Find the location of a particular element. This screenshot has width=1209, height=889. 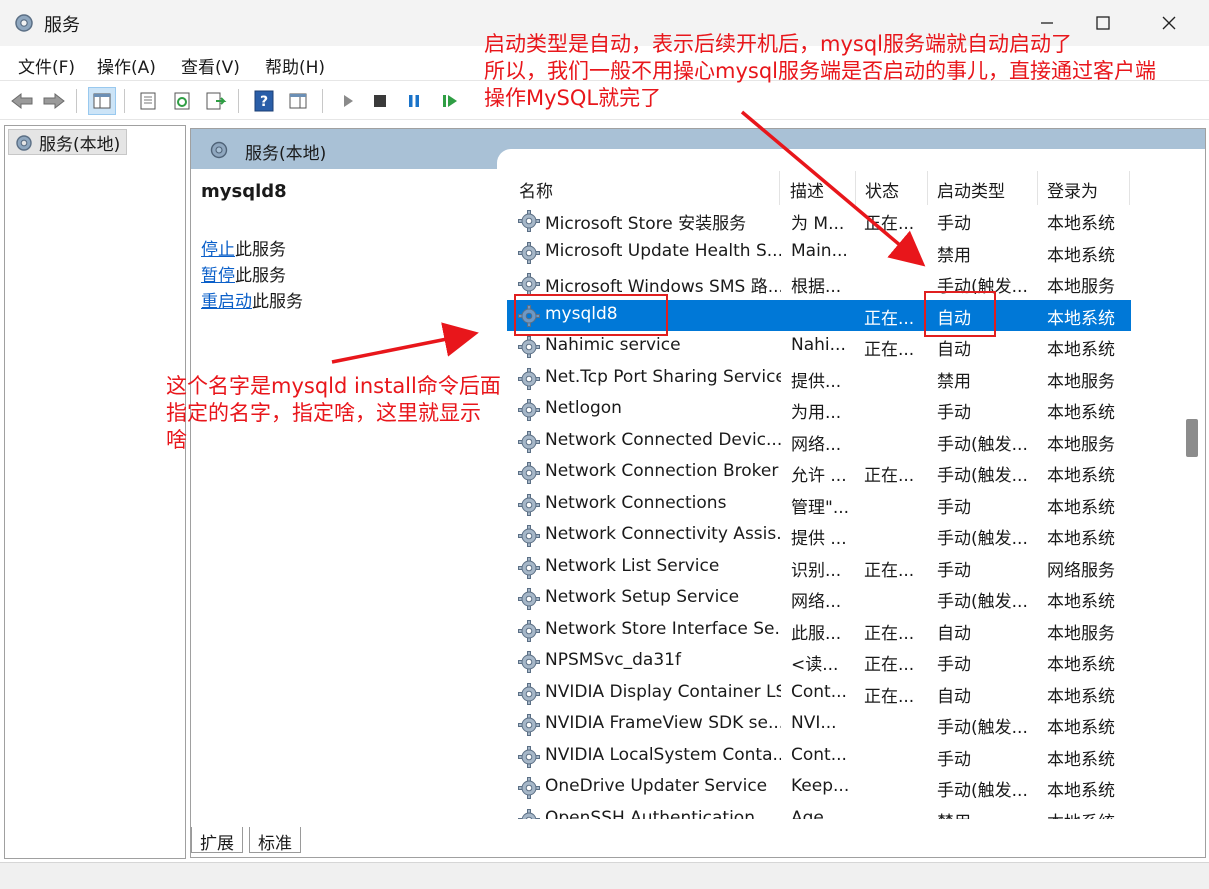

annotation-arrow-to-startup is located at coordinates (833, 188).